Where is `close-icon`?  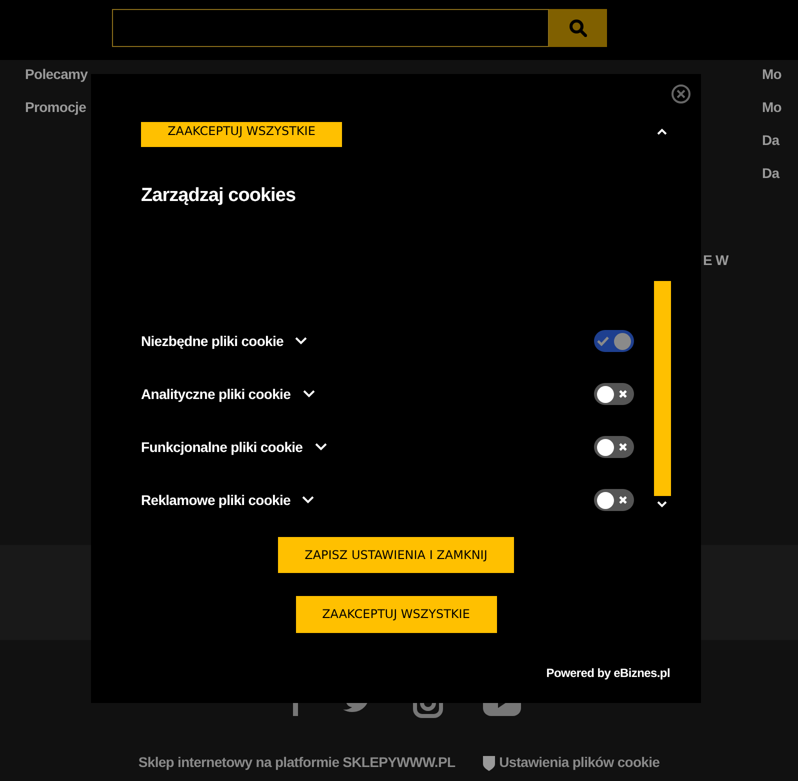 close-icon is located at coordinates (681, 94).